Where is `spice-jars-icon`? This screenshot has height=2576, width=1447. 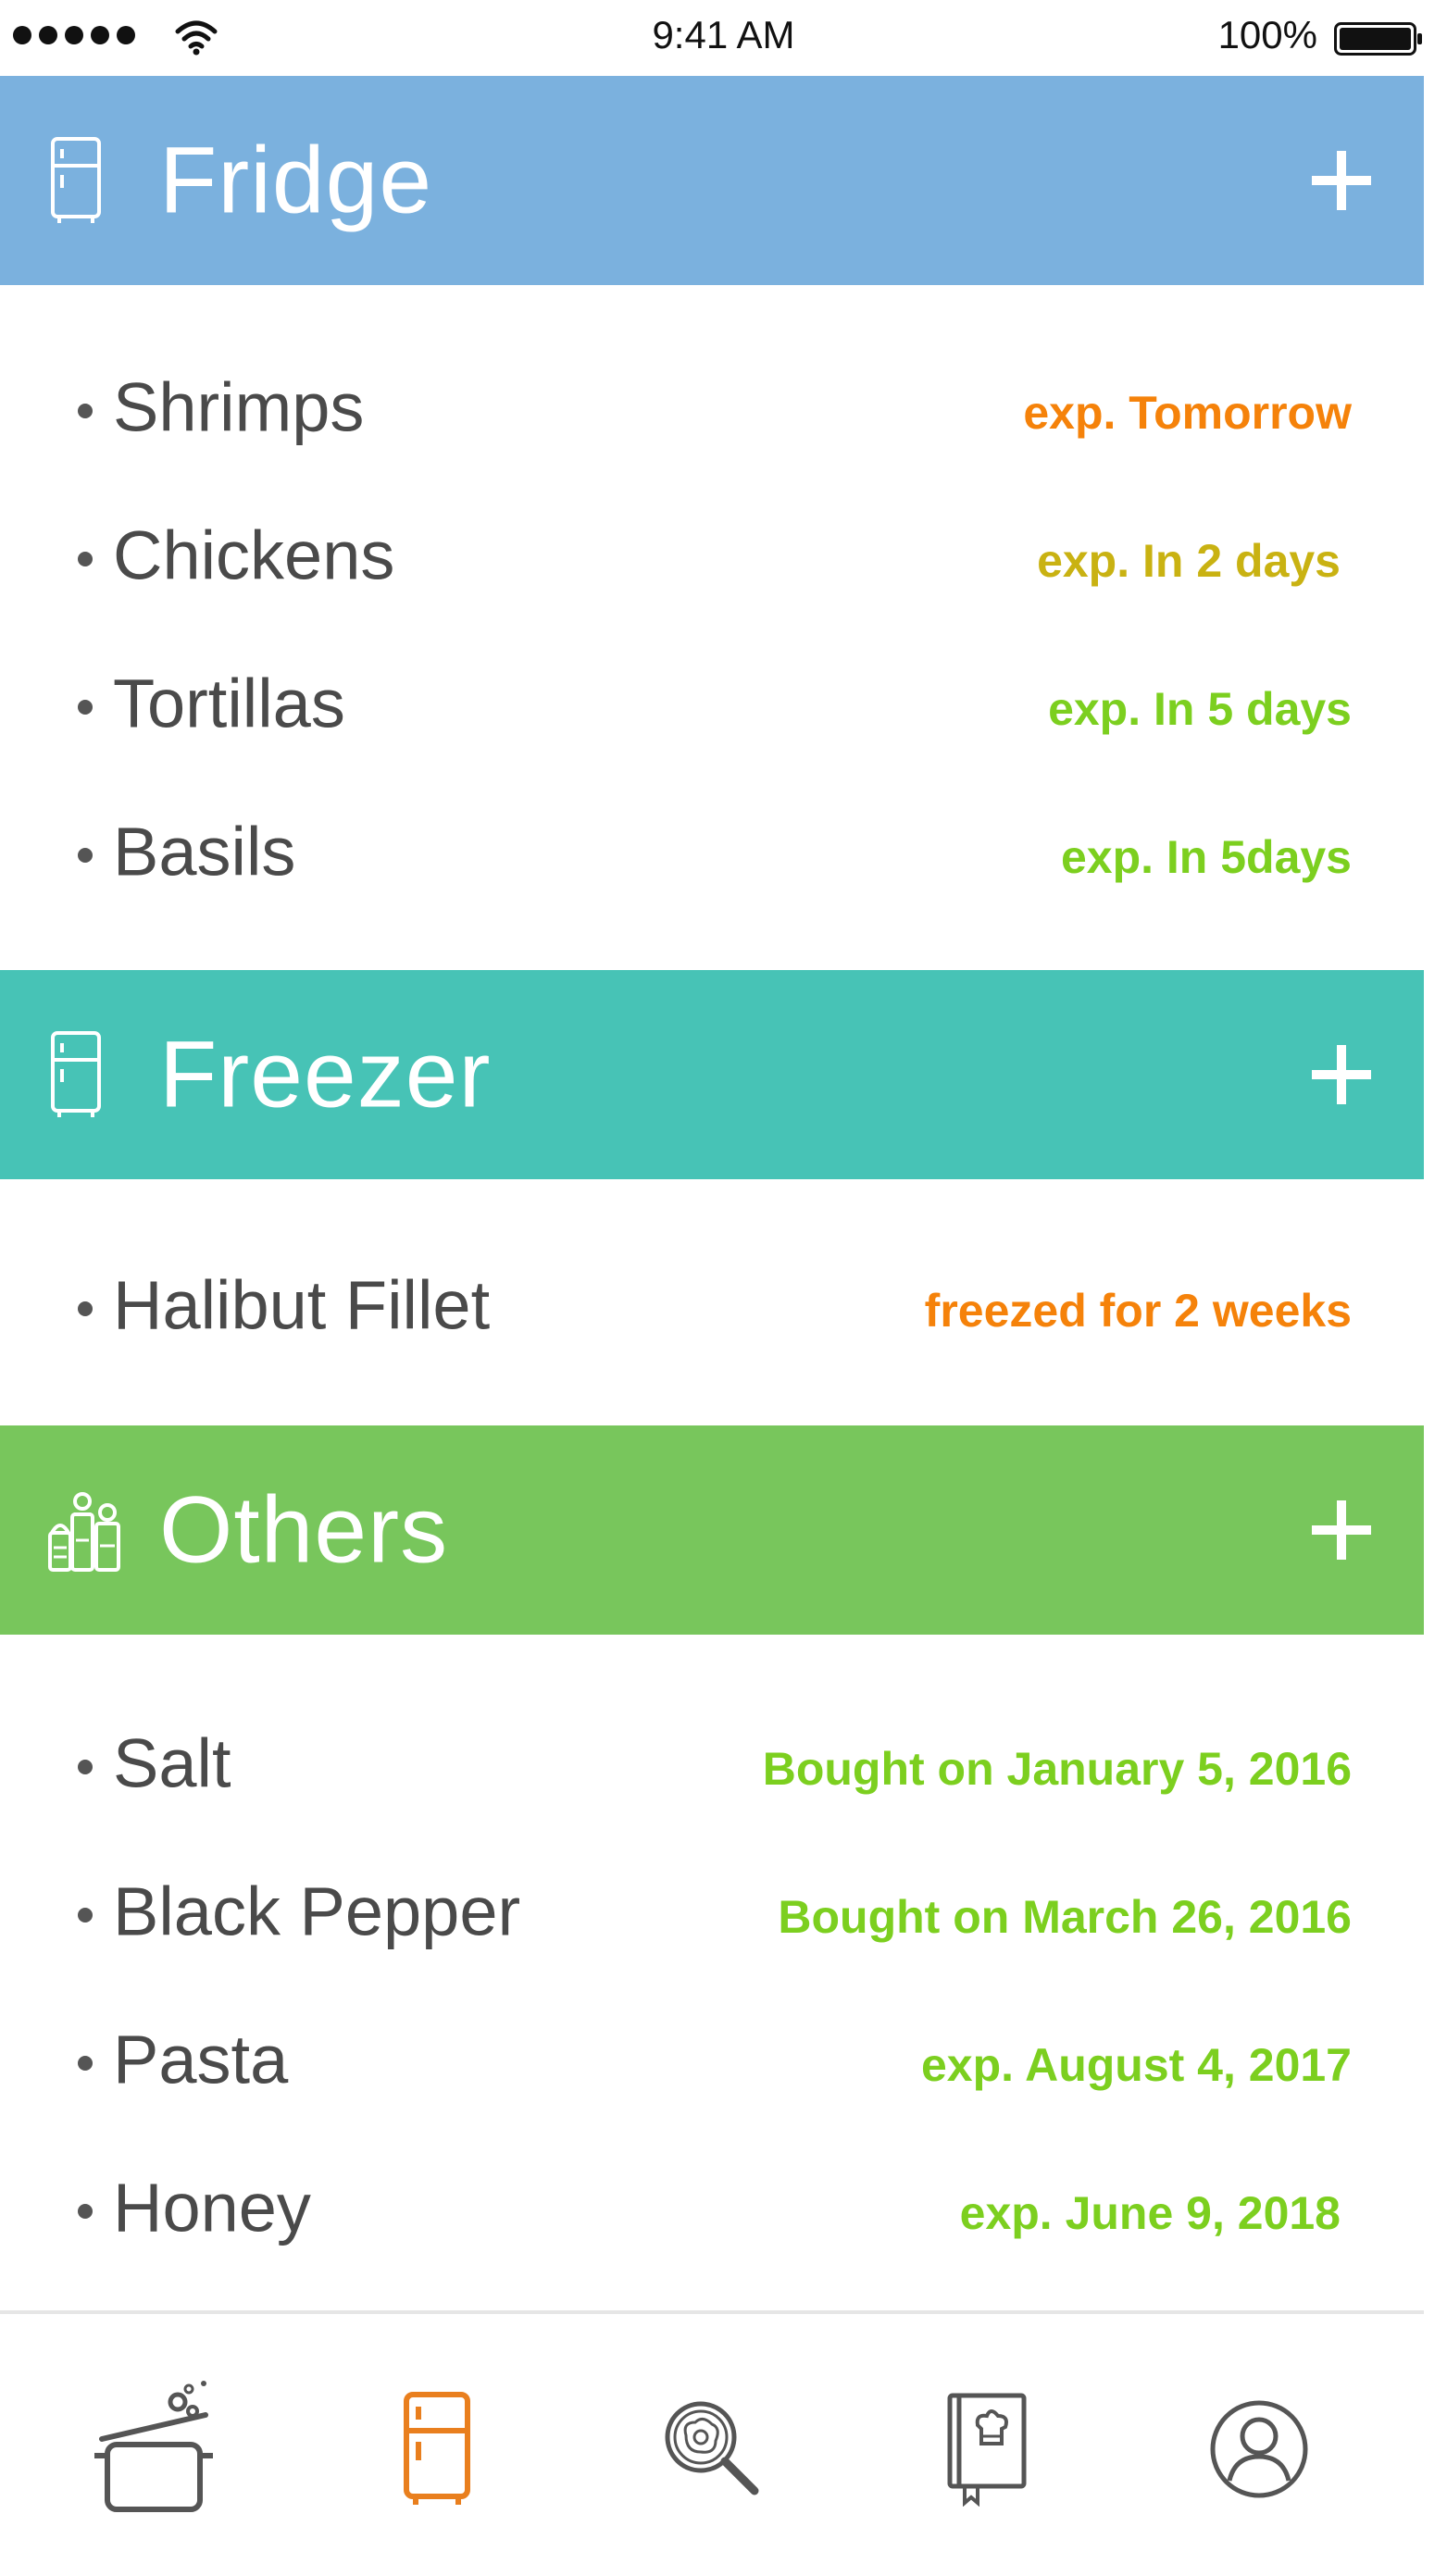 spice-jars-icon is located at coordinates (84, 1532).